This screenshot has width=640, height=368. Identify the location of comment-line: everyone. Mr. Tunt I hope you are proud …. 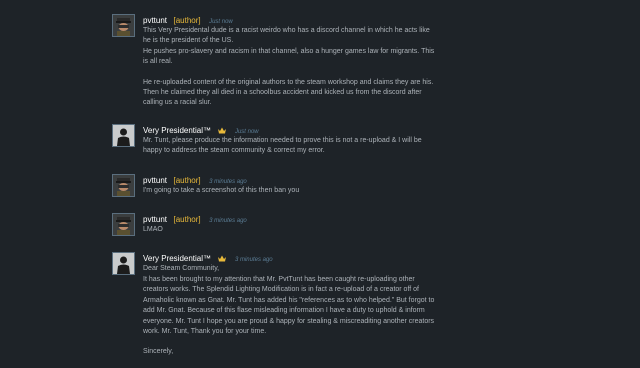
(289, 321).